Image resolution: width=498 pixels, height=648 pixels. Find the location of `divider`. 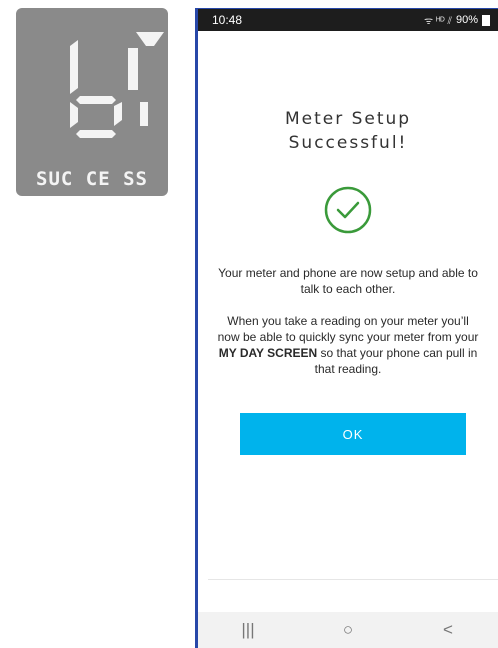

divider is located at coordinates (353, 579).